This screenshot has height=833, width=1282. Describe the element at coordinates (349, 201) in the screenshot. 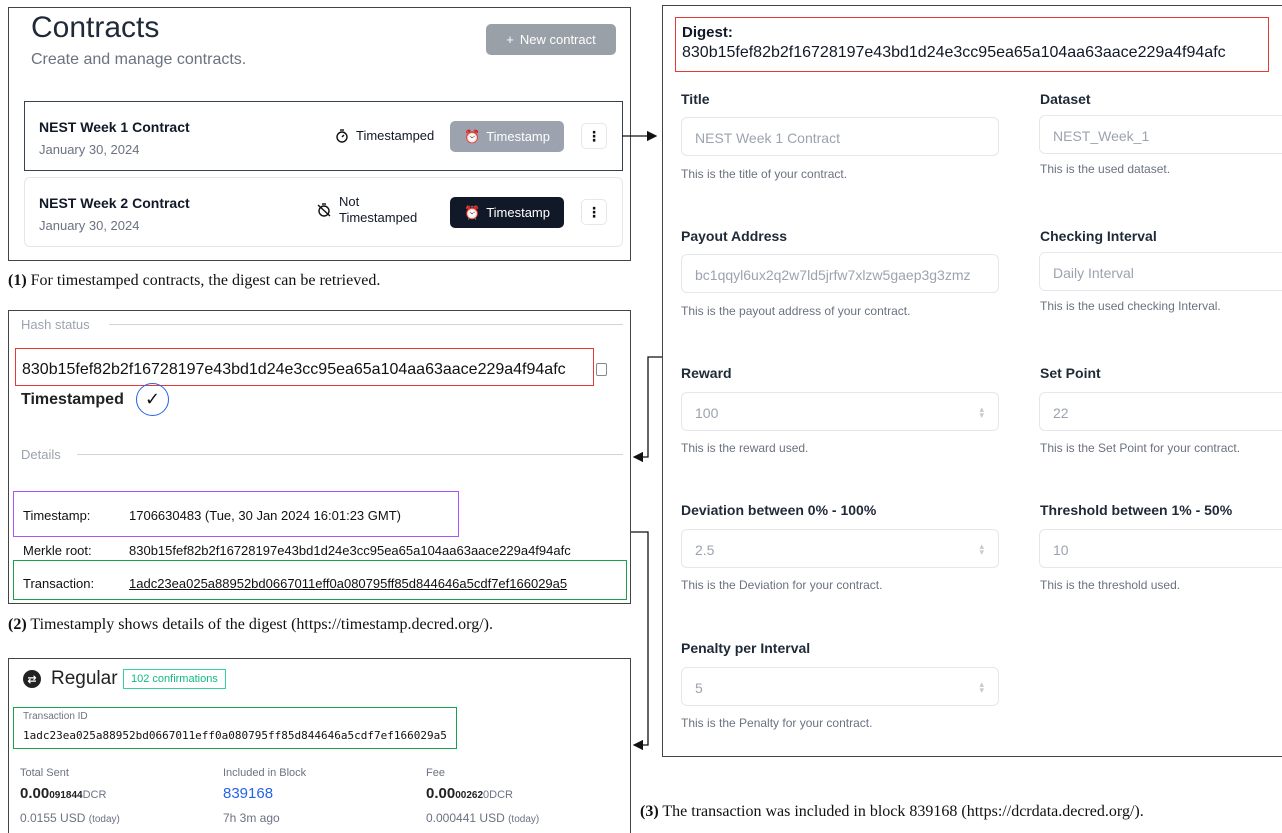

I see `status-text-1: Not` at that location.